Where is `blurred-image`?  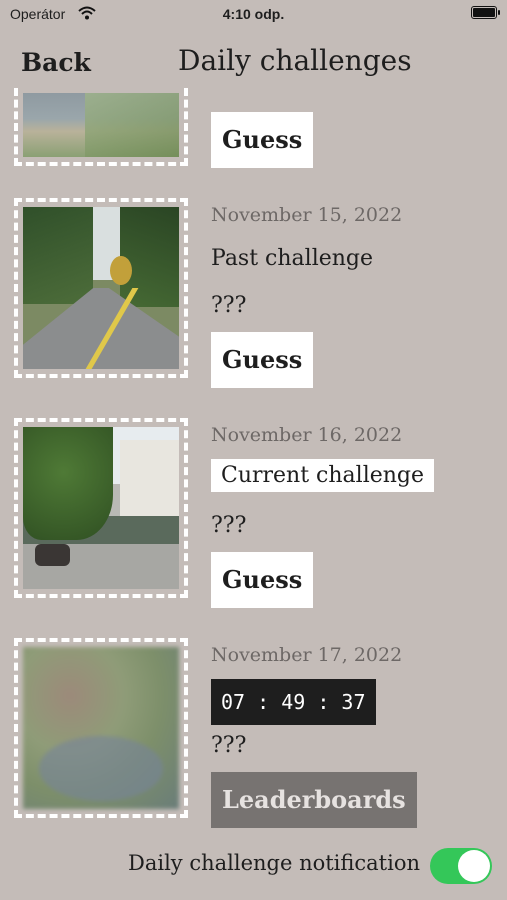
blurred-image is located at coordinates (101, 728).